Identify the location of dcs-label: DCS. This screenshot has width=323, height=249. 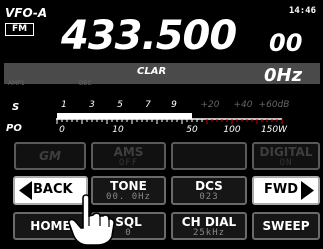
(209, 186).